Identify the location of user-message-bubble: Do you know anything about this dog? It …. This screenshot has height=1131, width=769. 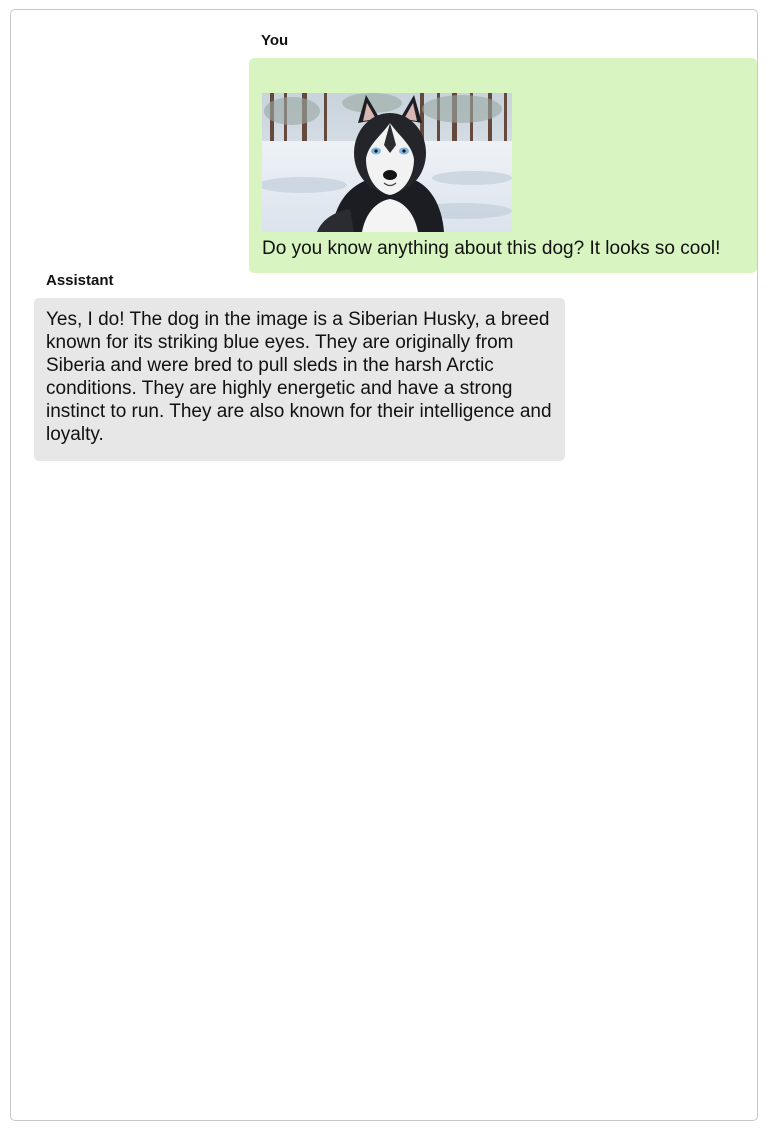
(503, 165).